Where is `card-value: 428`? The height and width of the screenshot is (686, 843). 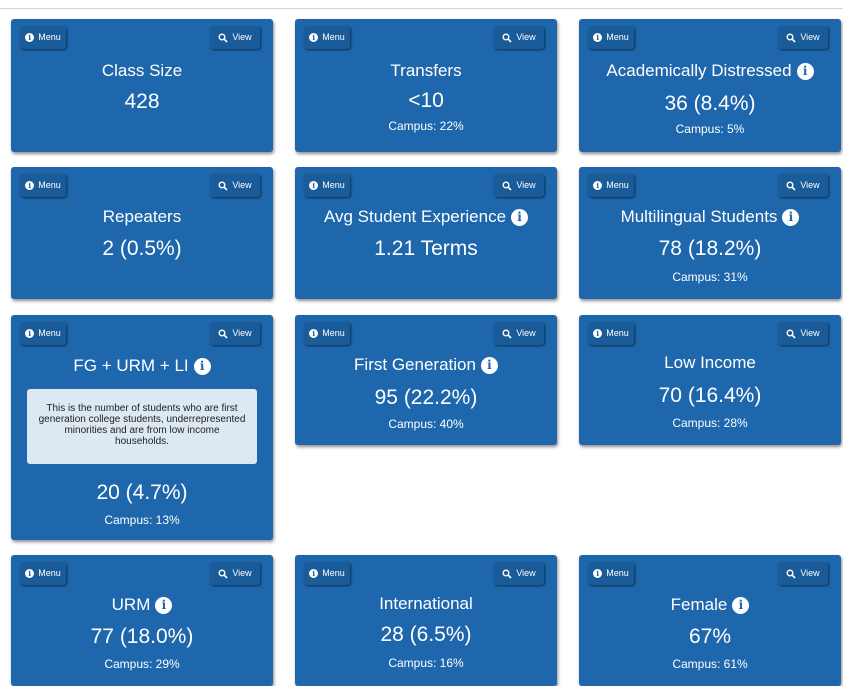
card-value: 428 is located at coordinates (142, 101).